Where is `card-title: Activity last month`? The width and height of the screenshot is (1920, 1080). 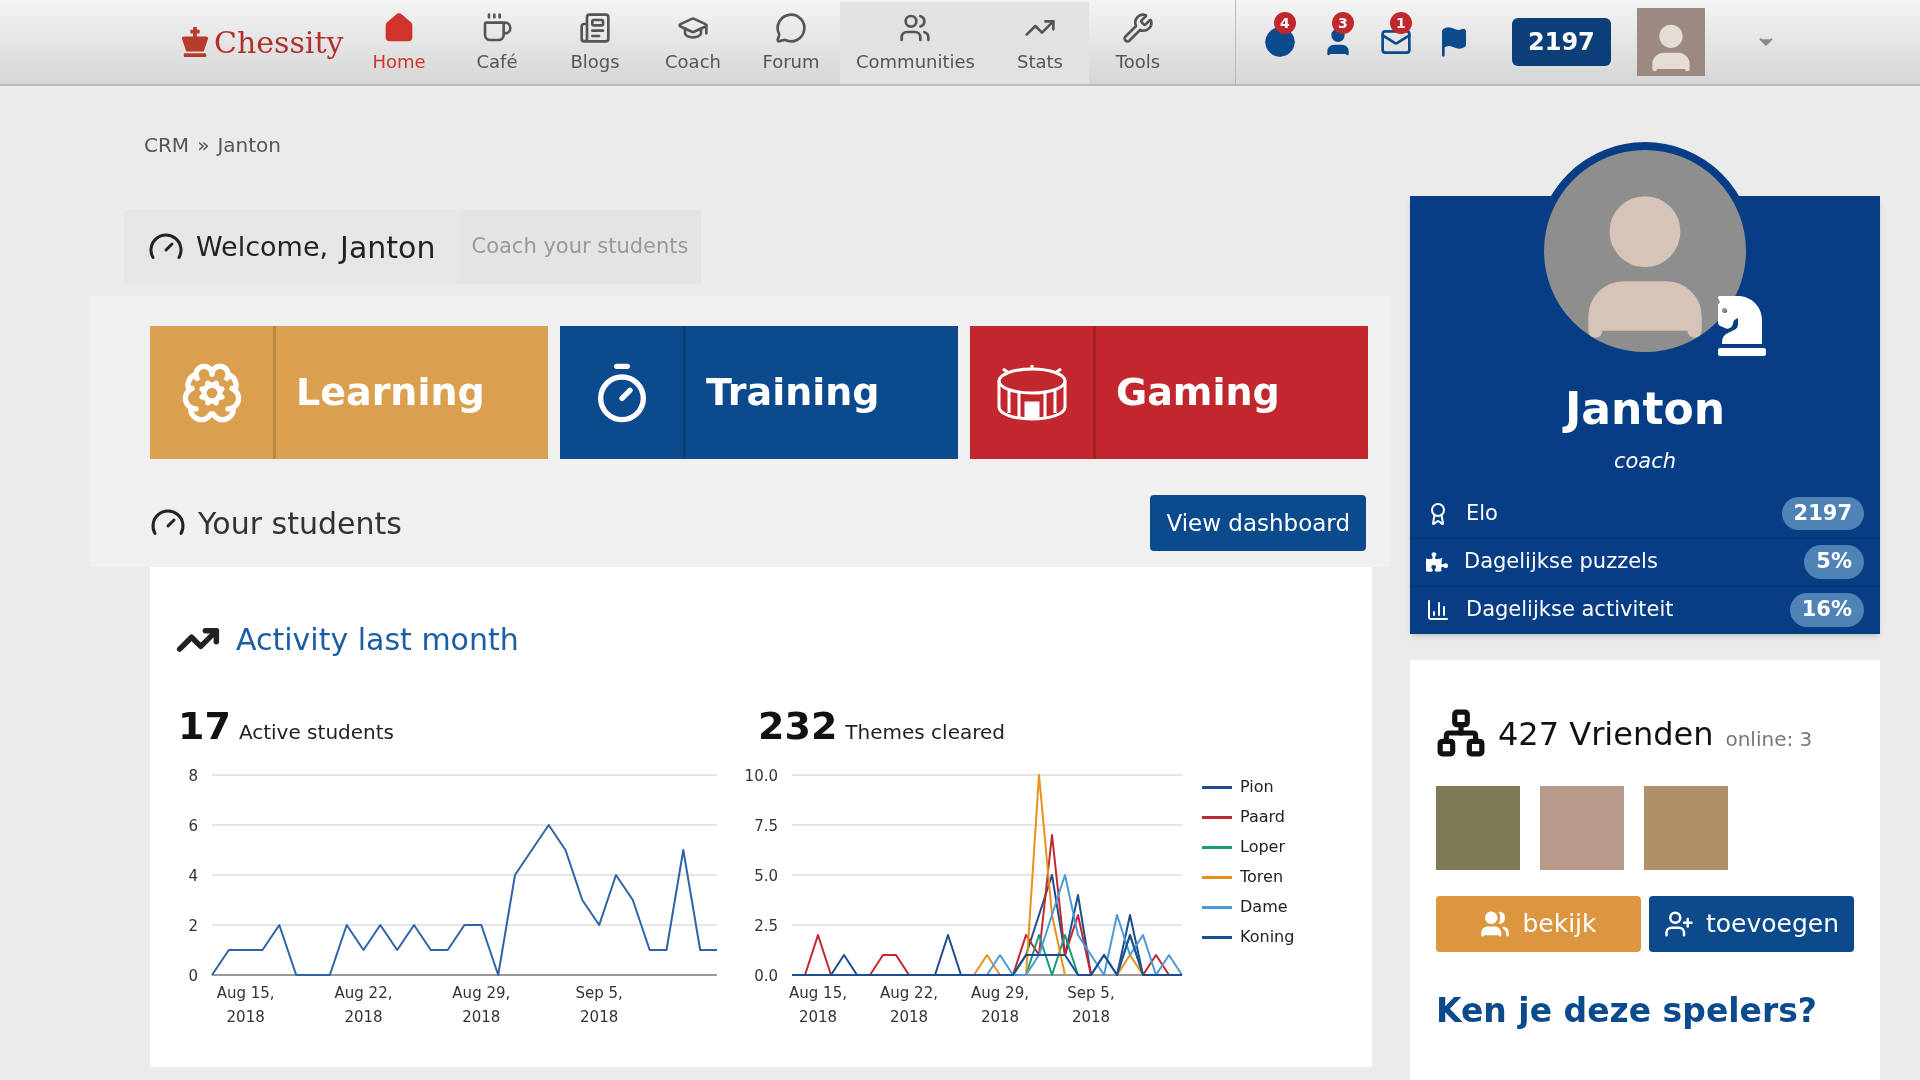
card-title: Activity last month is located at coordinates (377, 640).